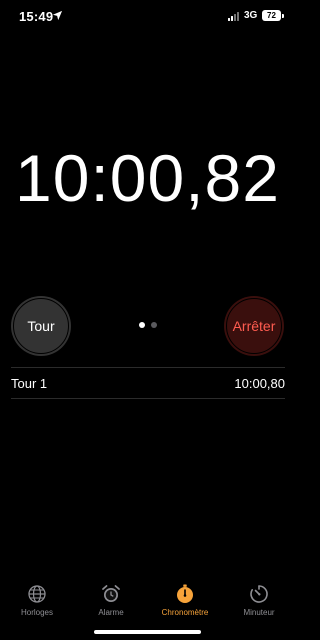 This screenshot has height=640, width=320. Describe the element at coordinates (147, 178) in the screenshot. I see `stopwatch-elapsed-time: 10:00,82` at that location.